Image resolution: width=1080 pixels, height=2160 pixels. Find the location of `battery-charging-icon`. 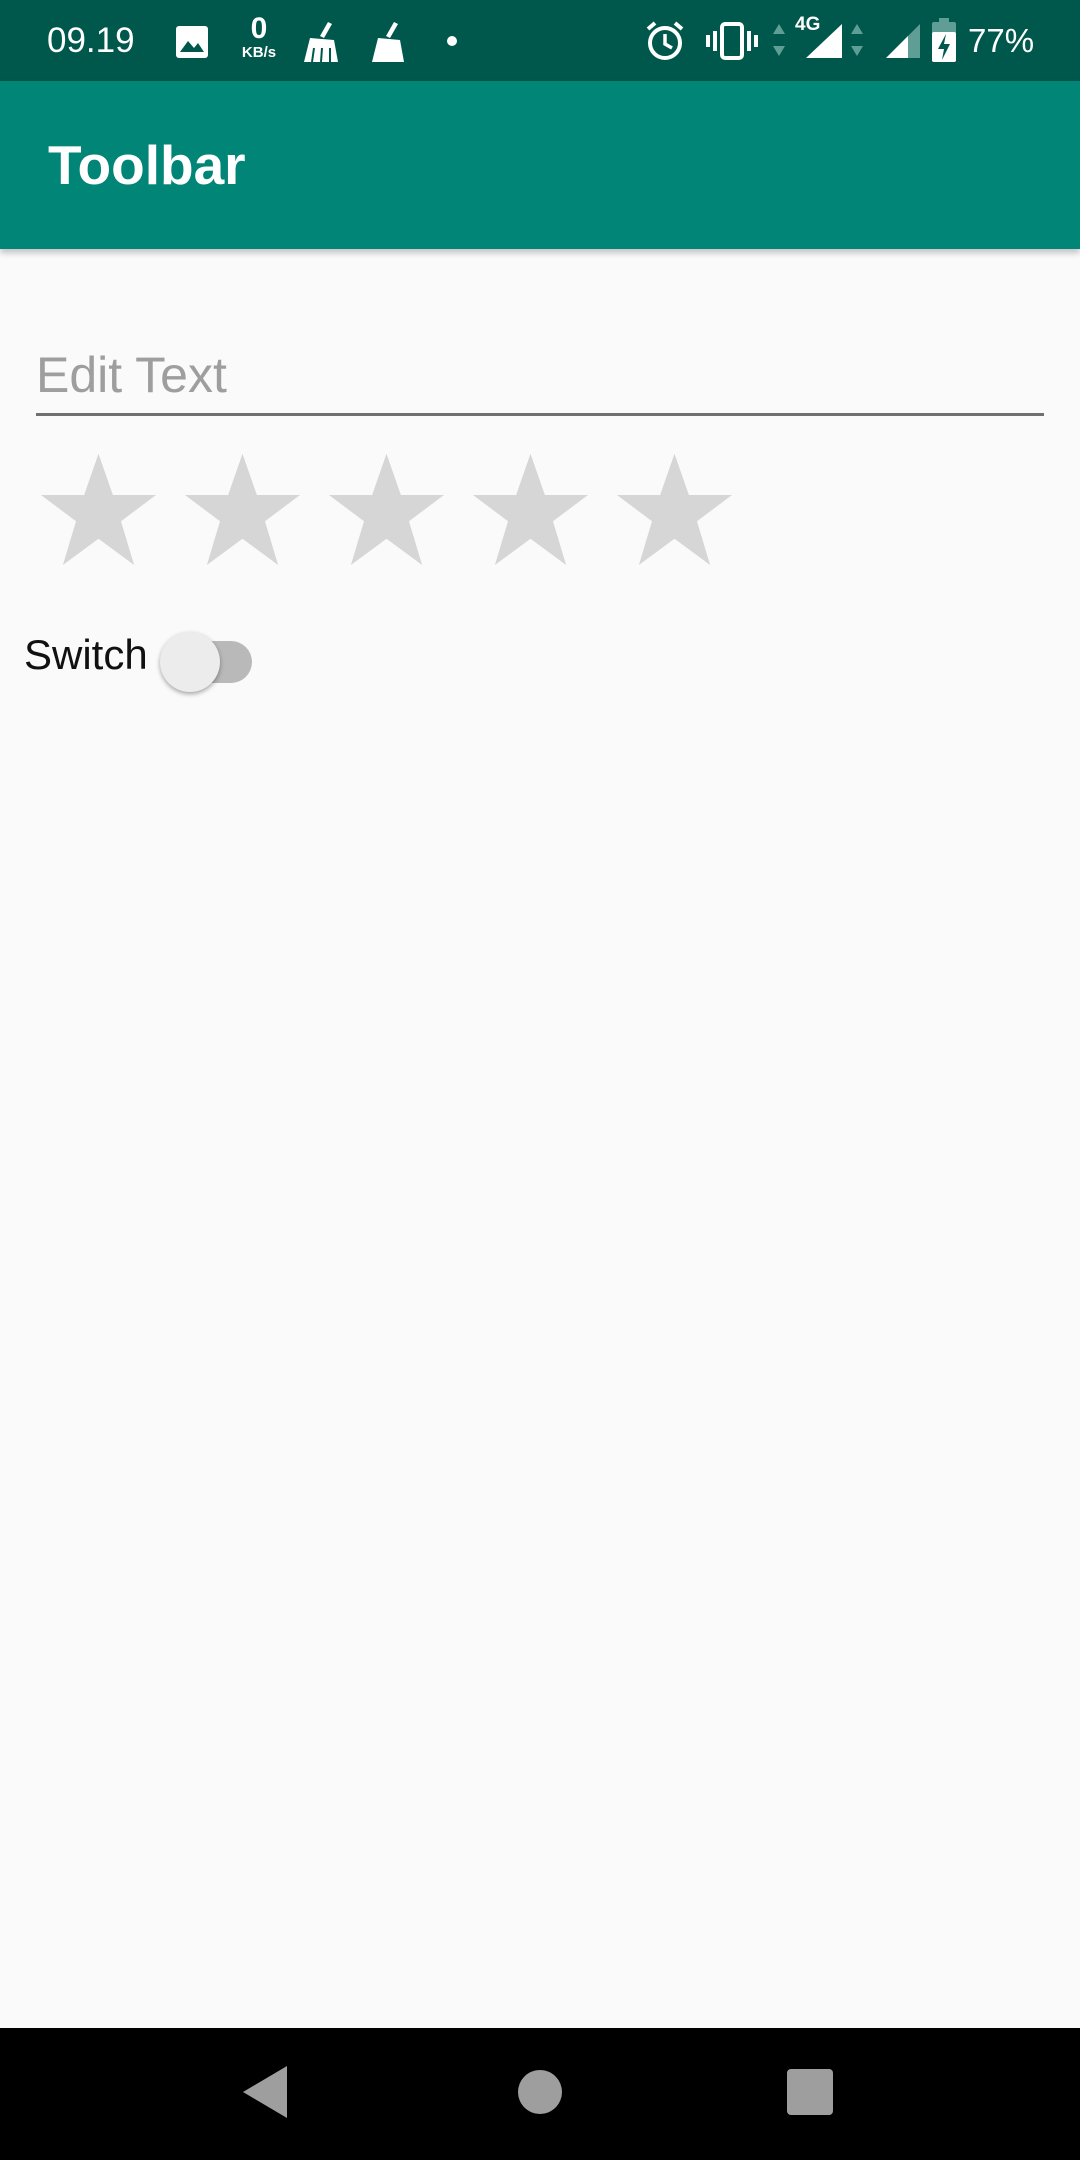

battery-charging-icon is located at coordinates (944, 42).